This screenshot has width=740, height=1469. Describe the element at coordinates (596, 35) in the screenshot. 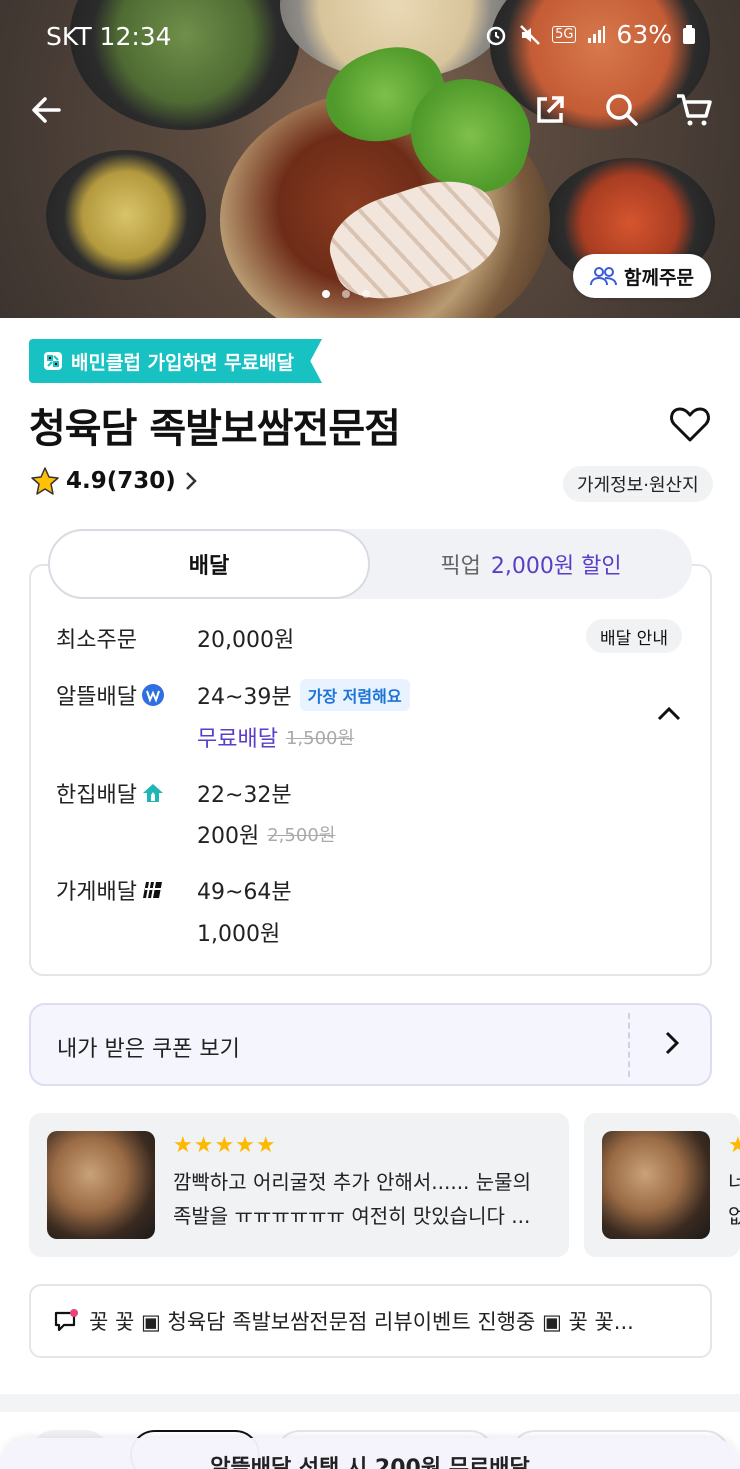

I see `signal-icon` at that location.